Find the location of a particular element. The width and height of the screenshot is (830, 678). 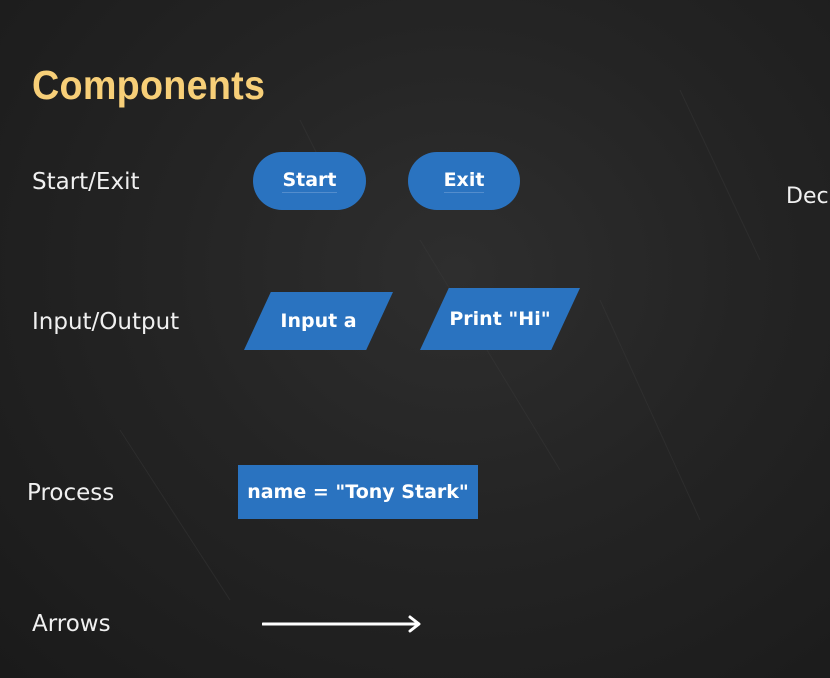

process-label: Process is located at coordinates (71, 493).